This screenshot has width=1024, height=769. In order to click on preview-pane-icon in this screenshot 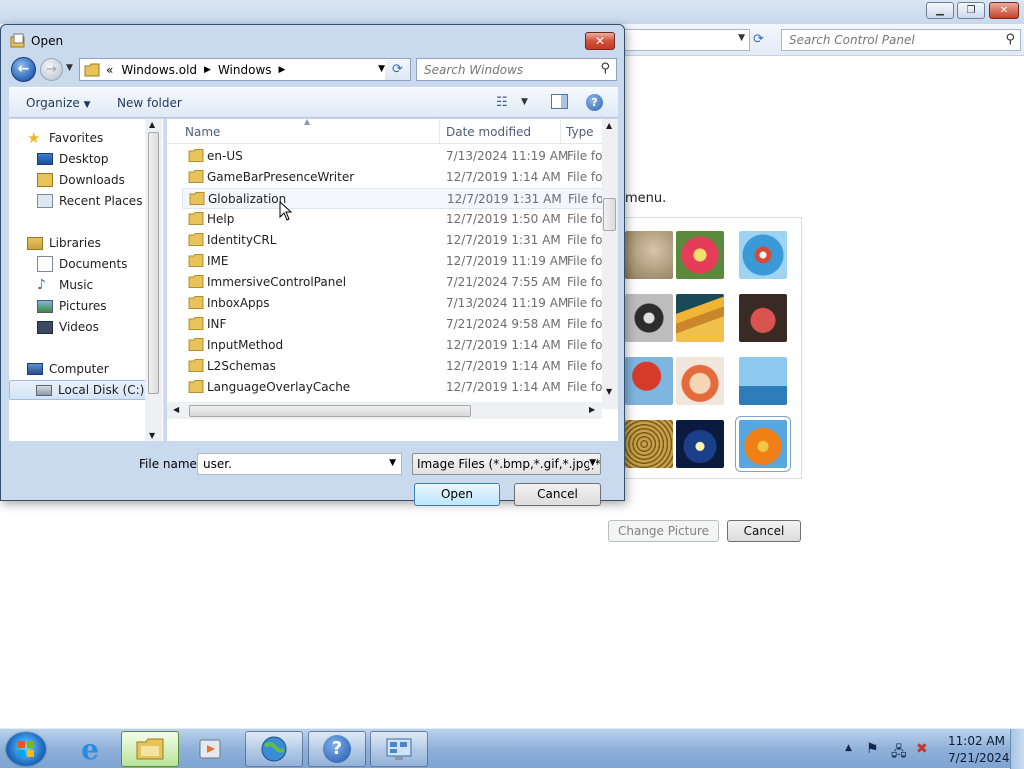, I will do `click(559, 101)`.